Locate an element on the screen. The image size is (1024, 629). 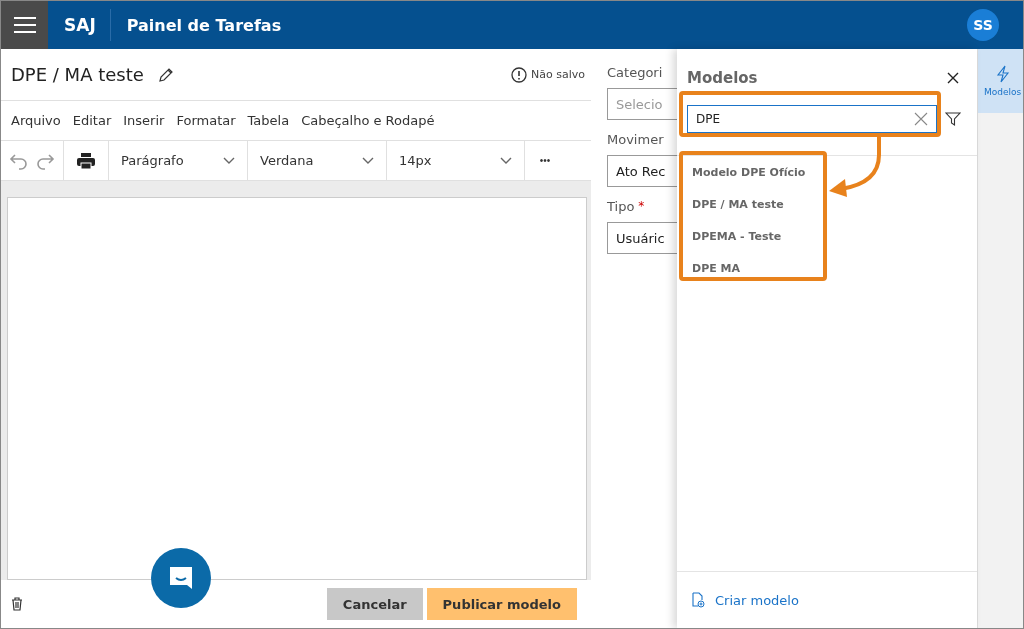
warning-icon is located at coordinates (519, 74).